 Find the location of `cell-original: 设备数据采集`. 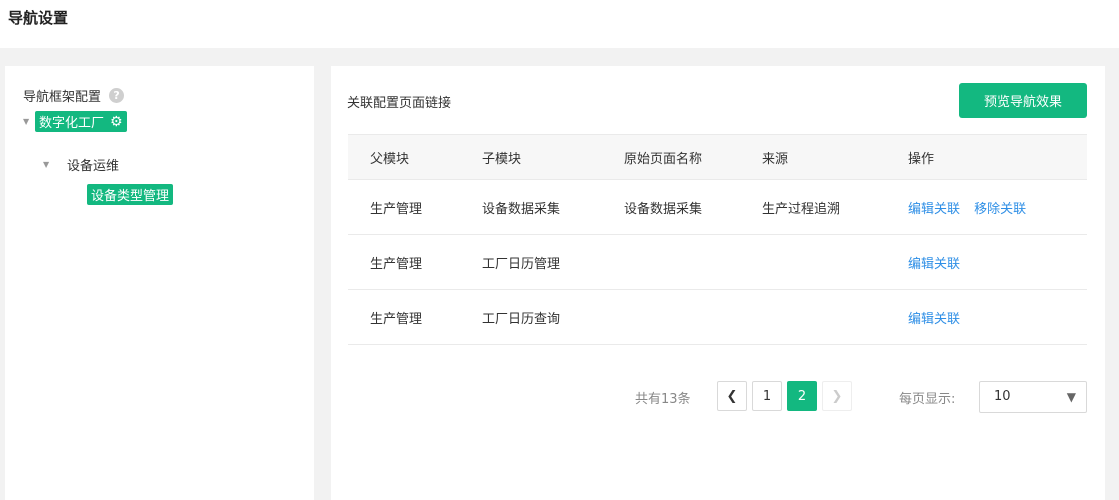

cell-original: 设备数据采集 is located at coordinates (663, 209).